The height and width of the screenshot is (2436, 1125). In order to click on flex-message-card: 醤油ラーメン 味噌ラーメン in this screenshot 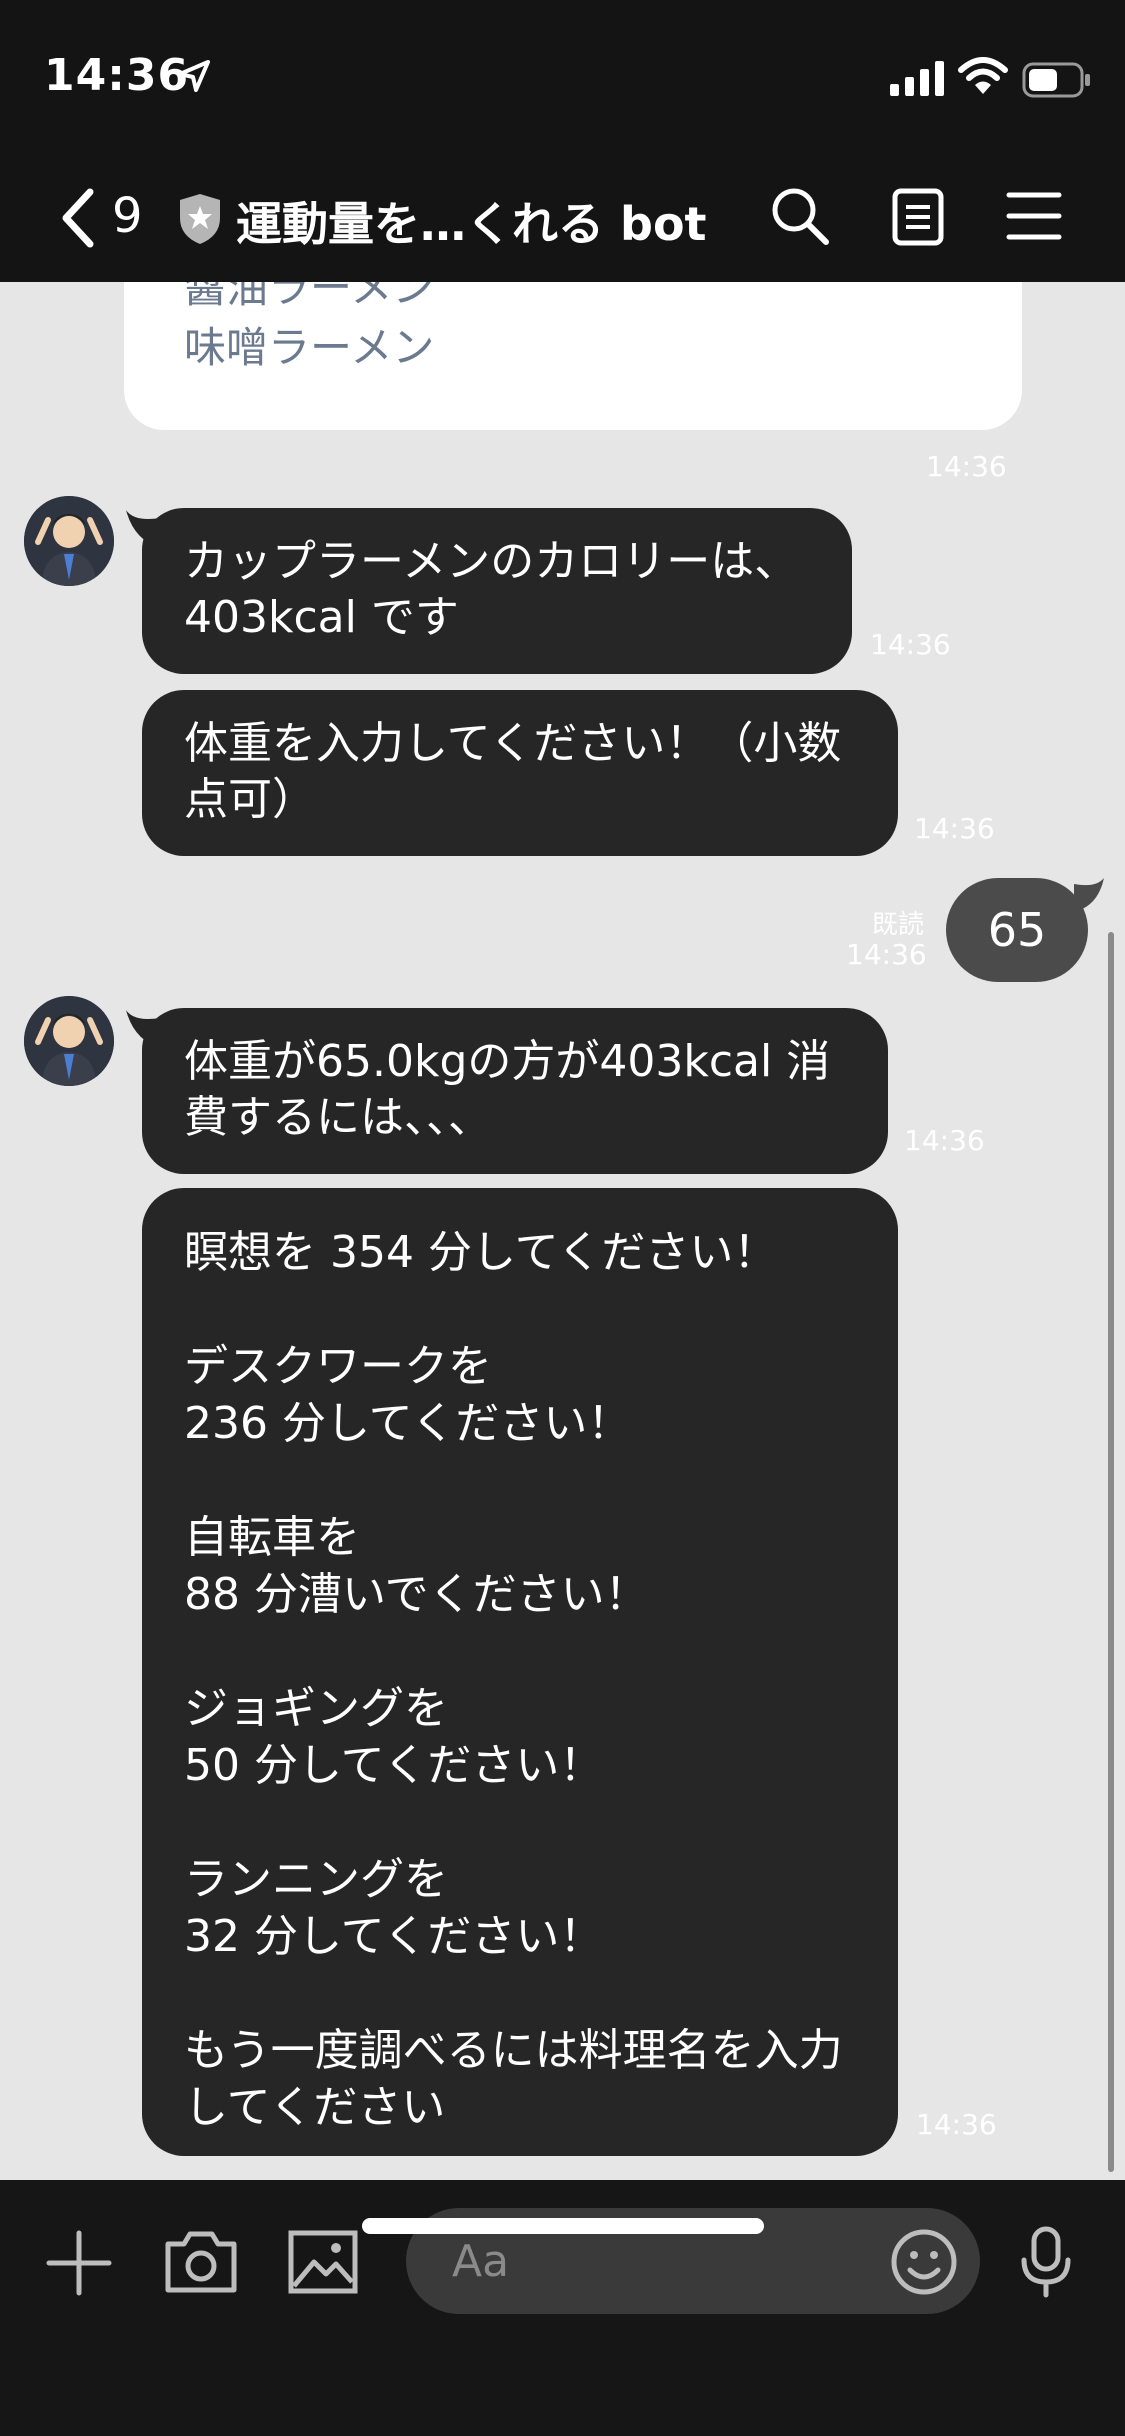, I will do `click(573, 356)`.